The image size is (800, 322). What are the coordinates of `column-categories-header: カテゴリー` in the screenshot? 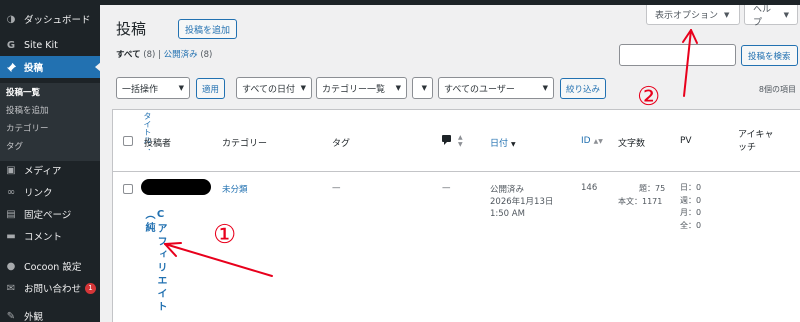 It's located at (245, 144).